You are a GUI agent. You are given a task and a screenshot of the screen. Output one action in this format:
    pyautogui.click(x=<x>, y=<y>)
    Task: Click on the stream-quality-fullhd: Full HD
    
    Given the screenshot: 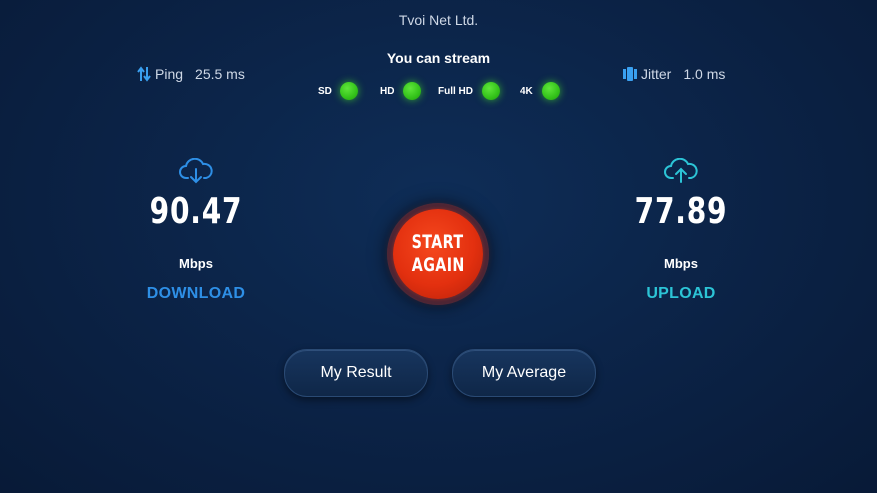 What is the action you would take?
    pyautogui.click(x=469, y=91)
    